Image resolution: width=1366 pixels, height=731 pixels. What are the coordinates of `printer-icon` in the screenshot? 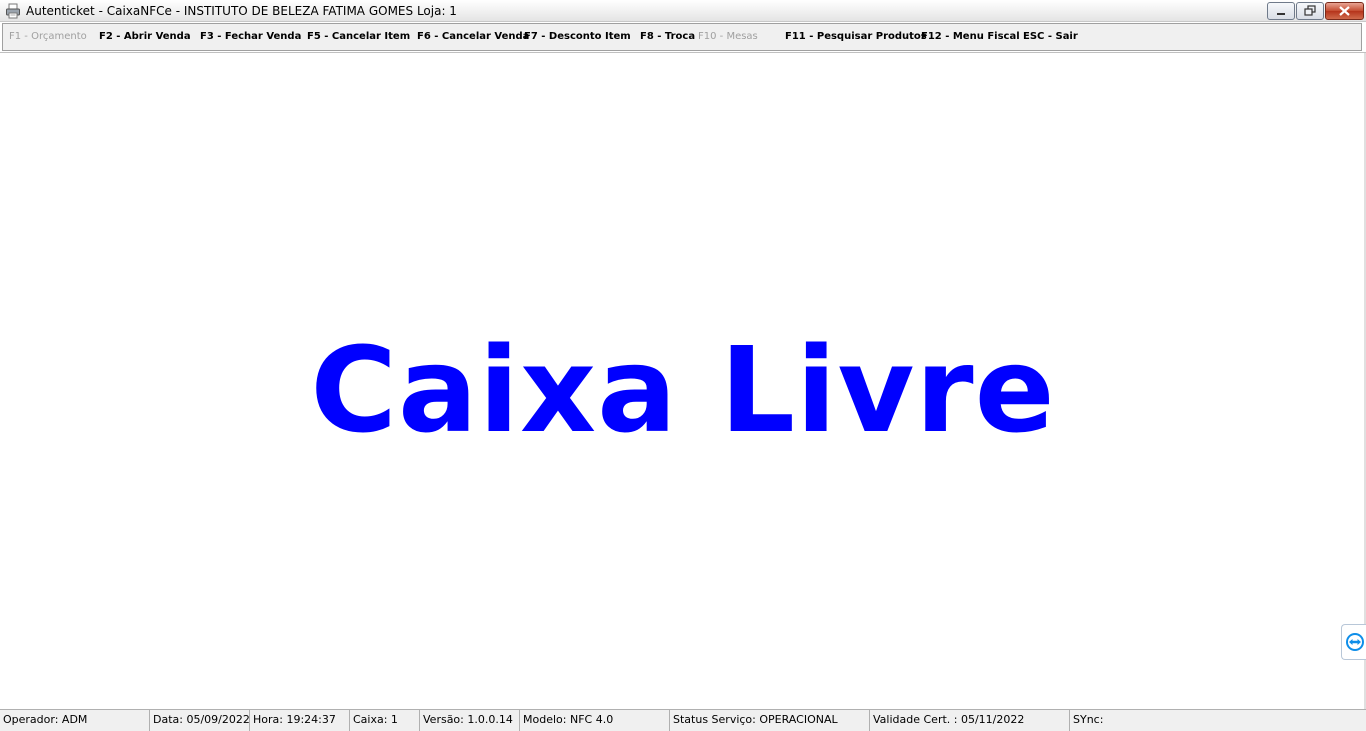 It's located at (13, 11).